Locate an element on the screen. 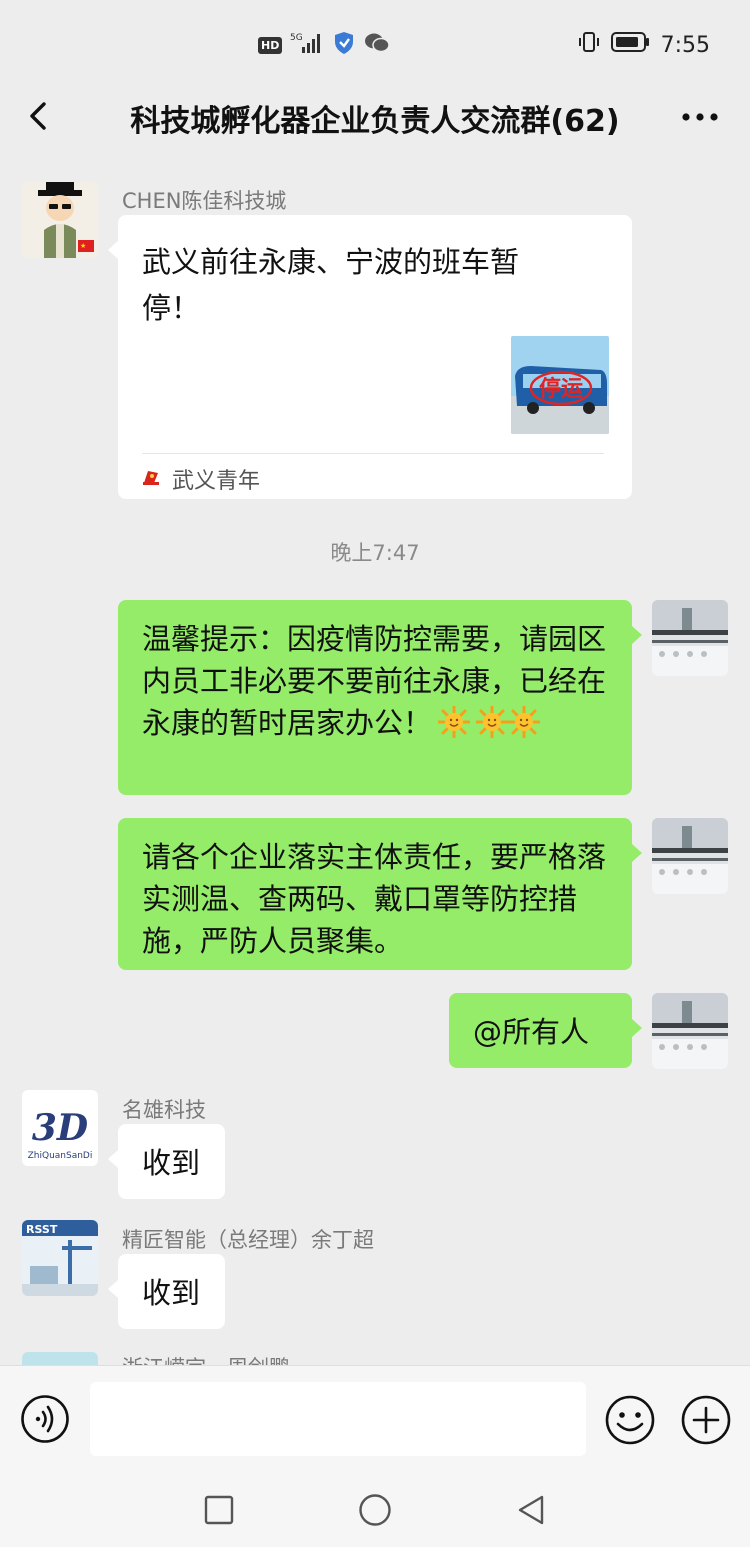 This screenshot has height=1547, width=750. svg-text: 5G is located at coordinates (296, 38).